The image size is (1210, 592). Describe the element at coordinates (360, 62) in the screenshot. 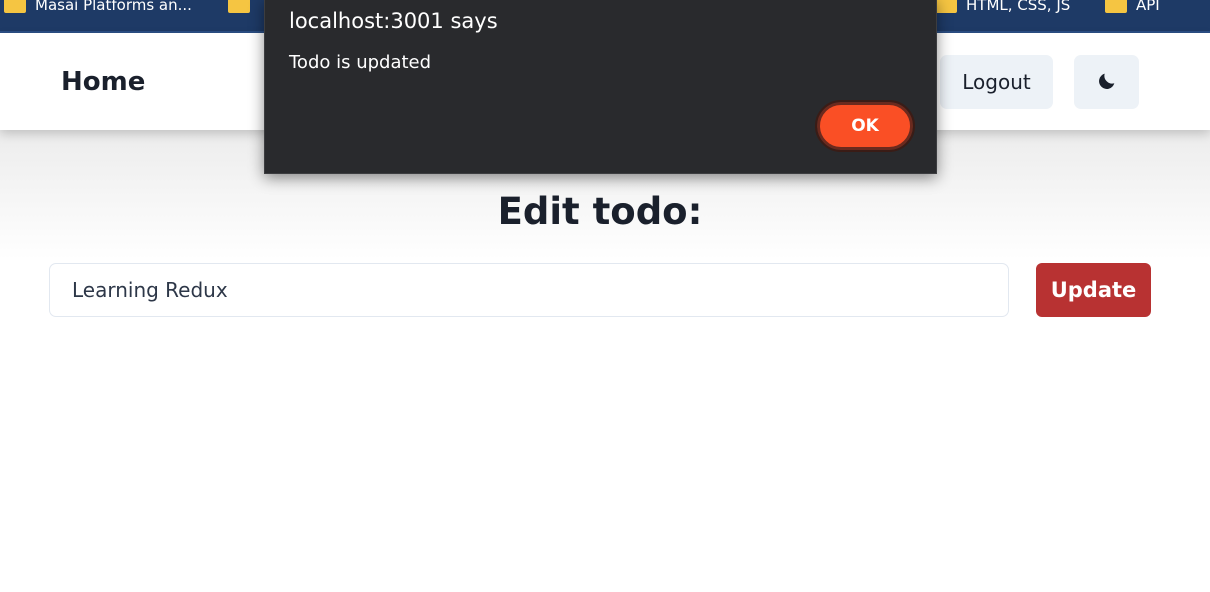

I see `dialog-message: Todo is updated` at that location.